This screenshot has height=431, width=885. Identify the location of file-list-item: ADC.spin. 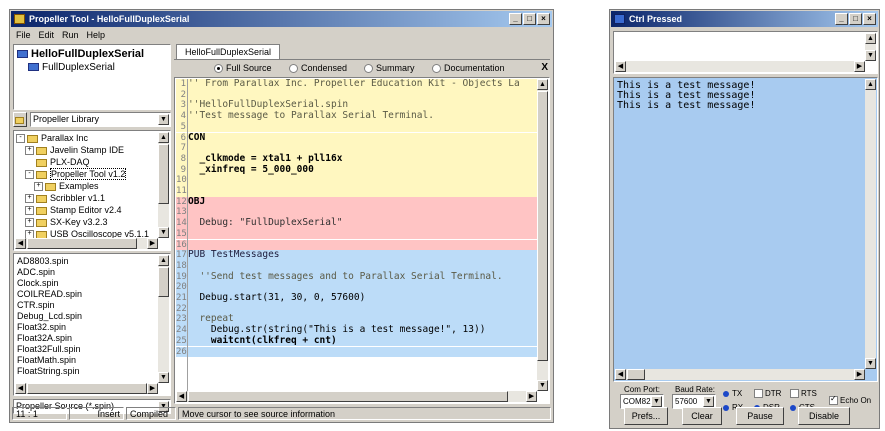
(36, 272).